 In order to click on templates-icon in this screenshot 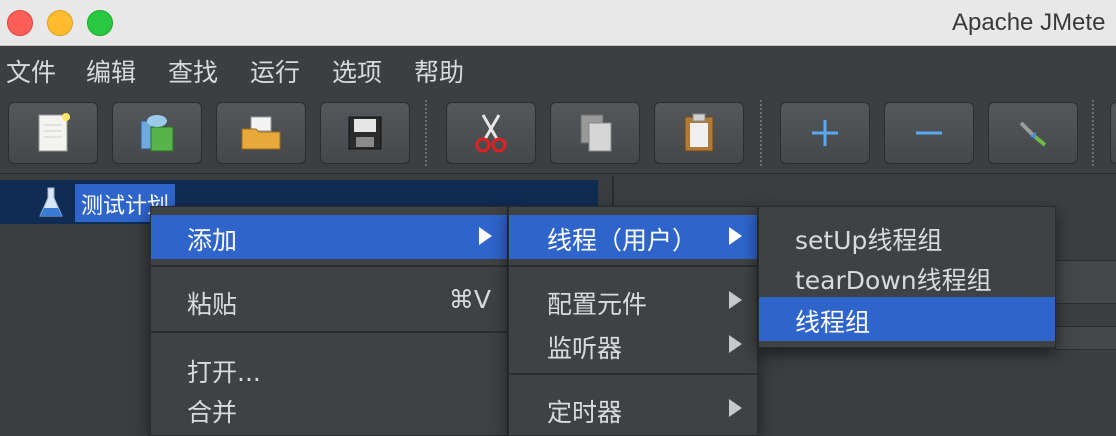, I will do `click(157, 133)`.